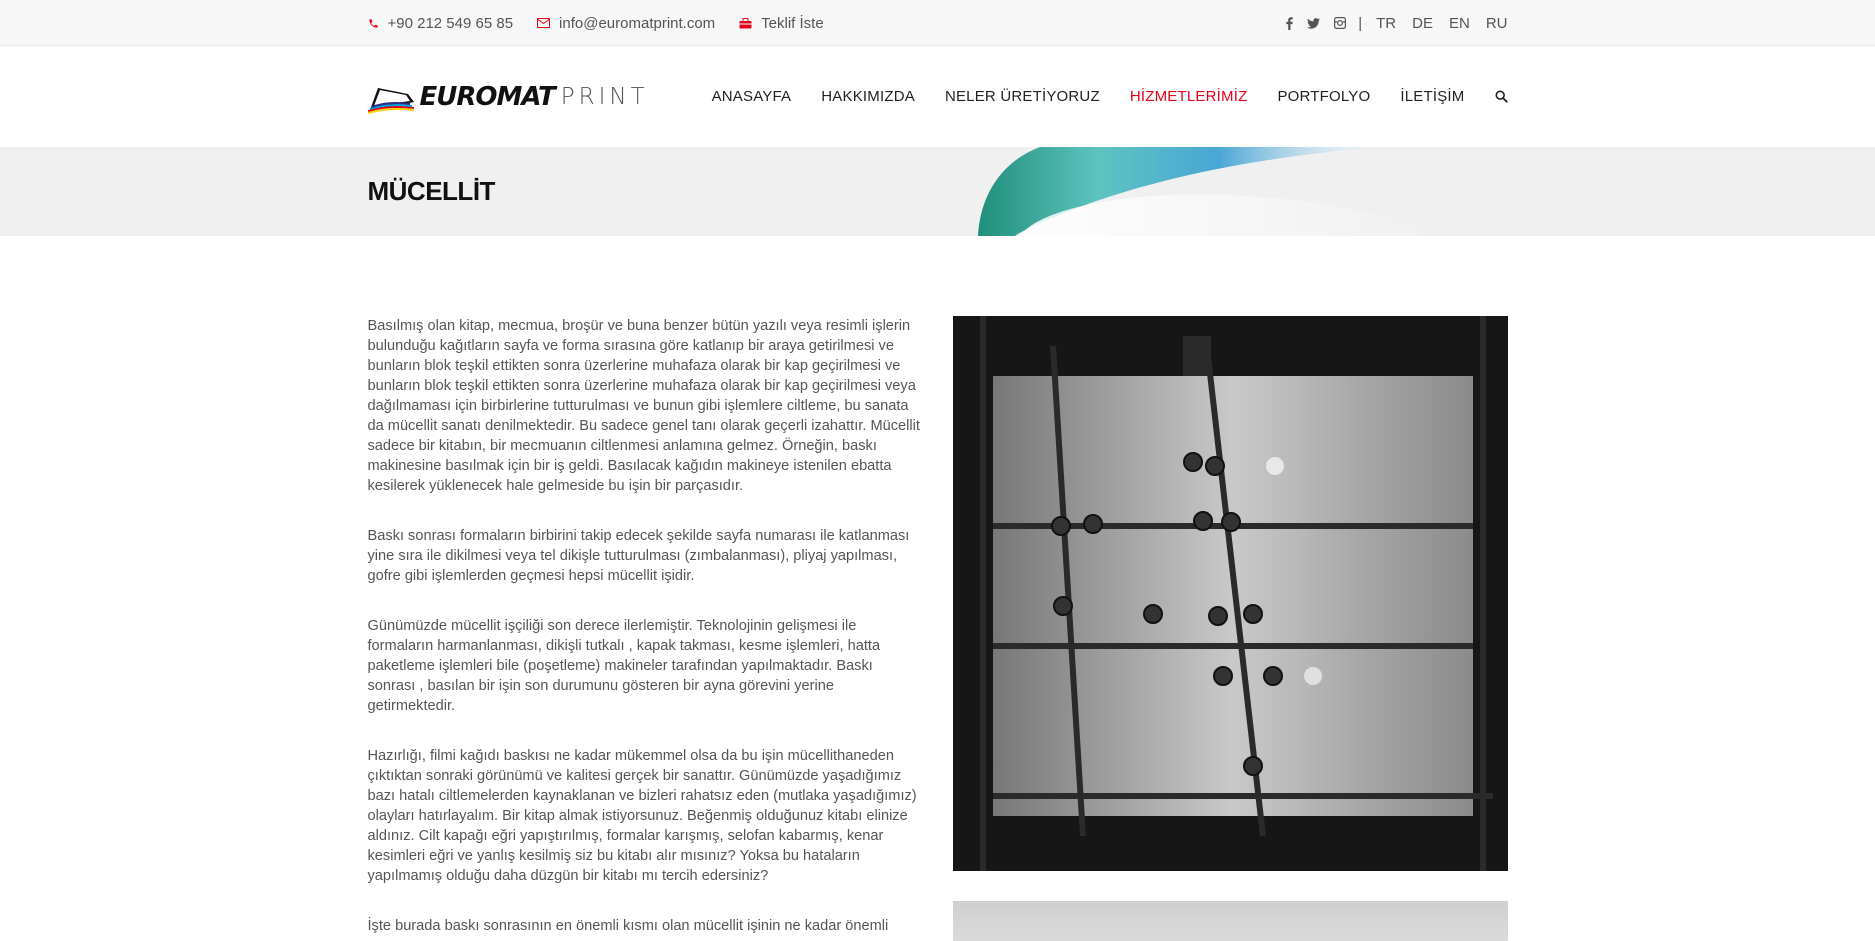 This screenshot has height=941, width=1875. Describe the element at coordinates (937, 191) in the screenshot. I see `page-titlebar: MÜCELLİT` at that location.